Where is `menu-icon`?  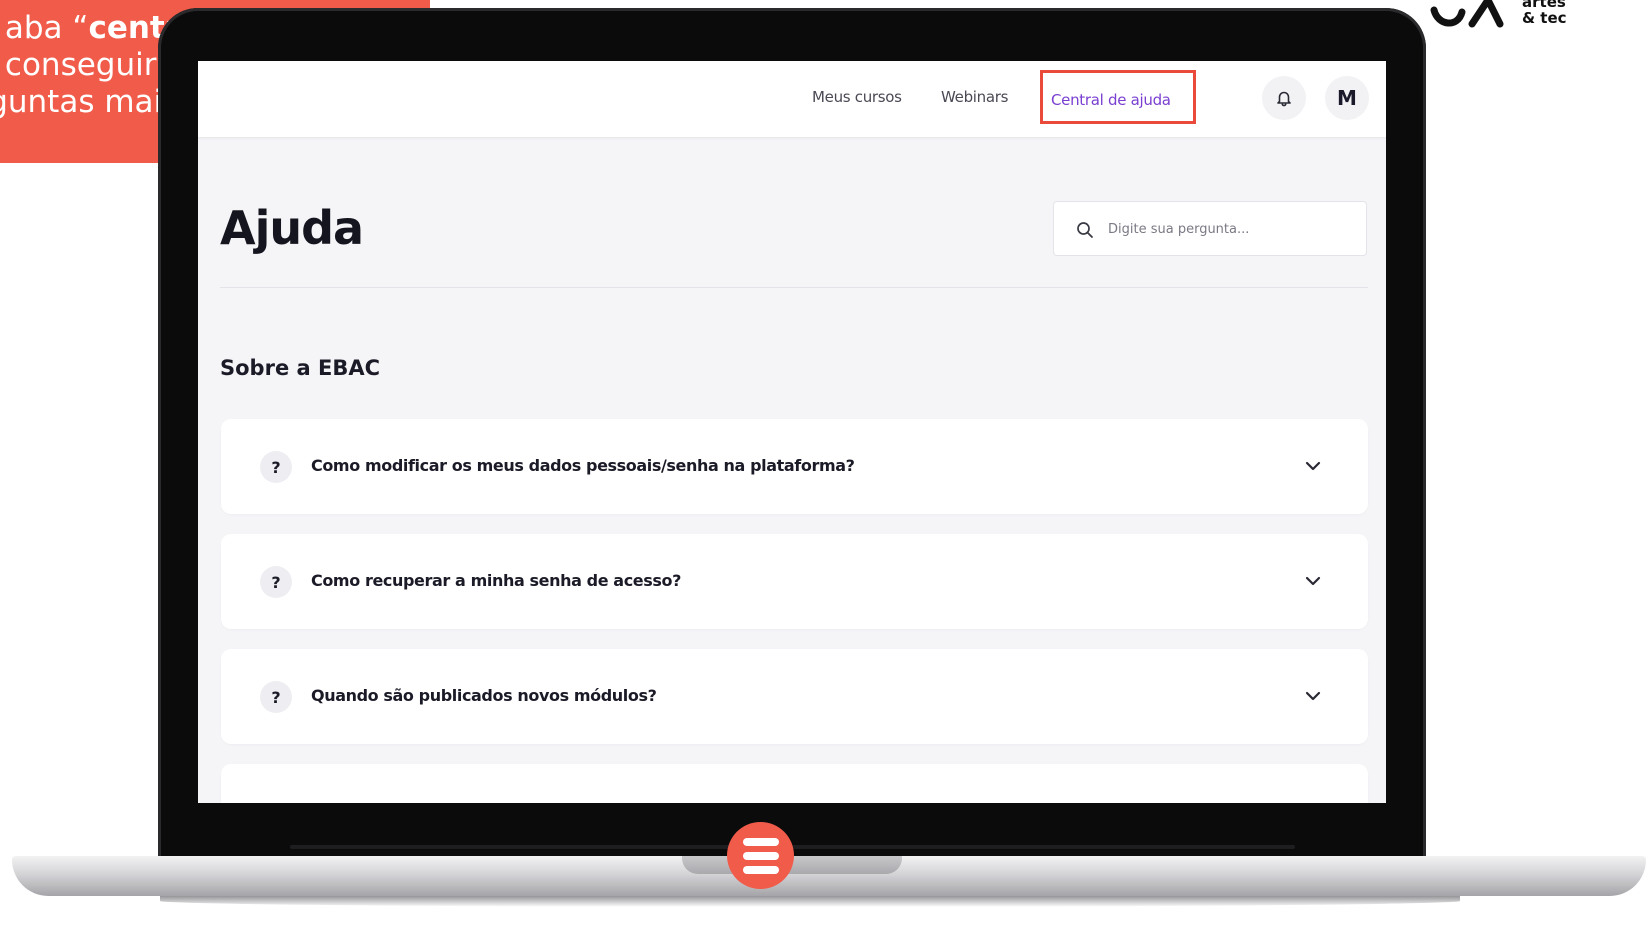
menu-icon is located at coordinates (761, 842).